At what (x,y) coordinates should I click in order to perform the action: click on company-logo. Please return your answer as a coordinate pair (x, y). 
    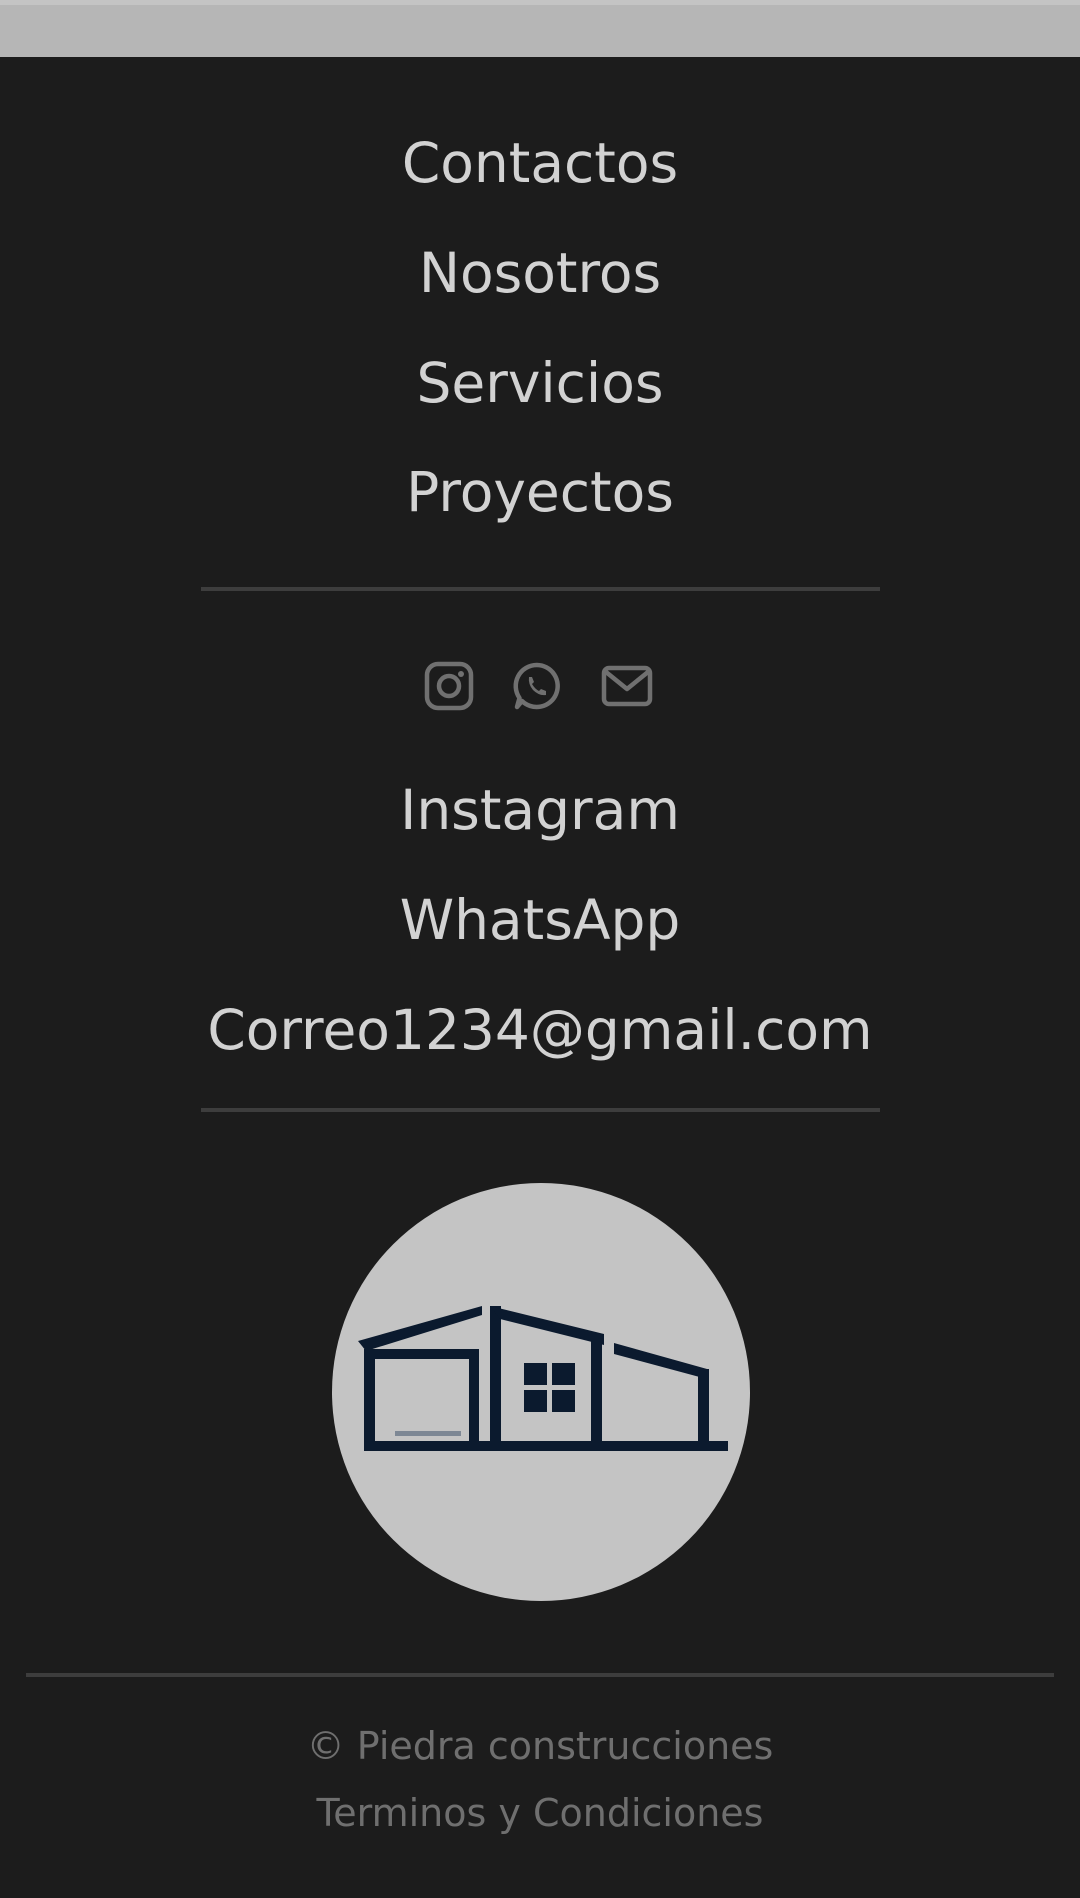
    Looking at the image, I should click on (541, 1392).